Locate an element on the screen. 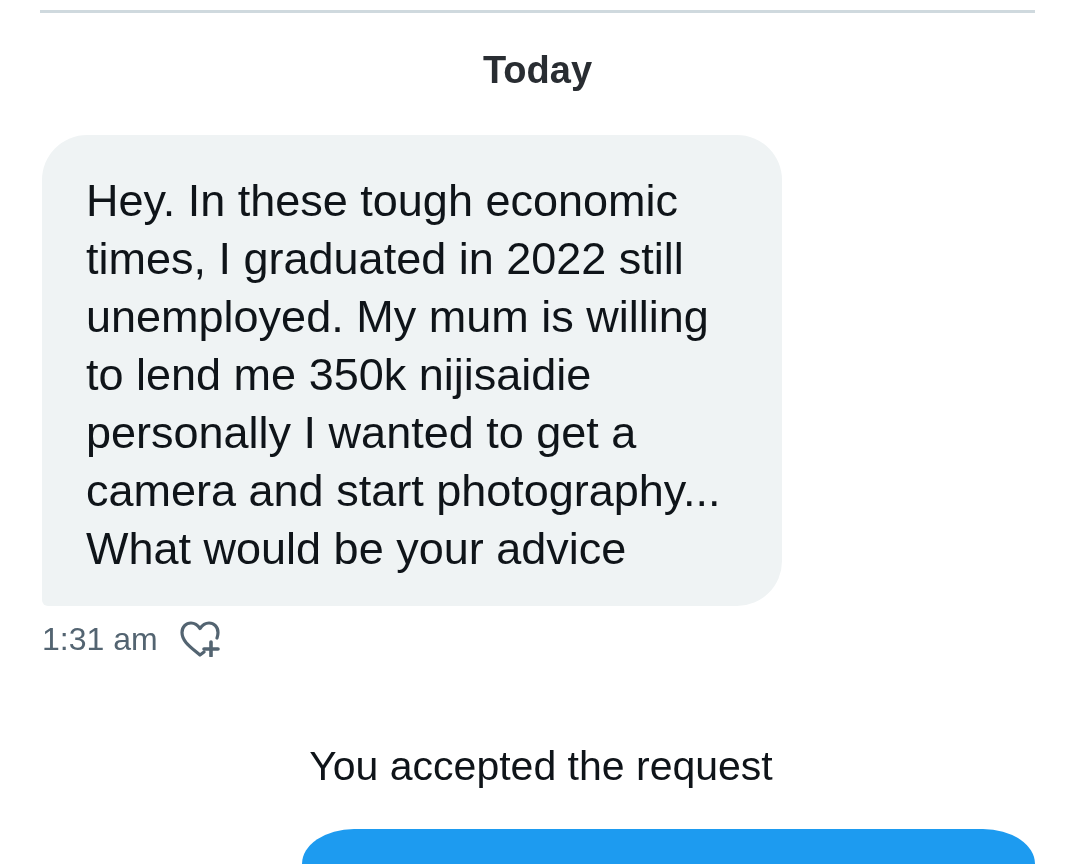  heart-plus-icon is located at coordinates (199, 639).